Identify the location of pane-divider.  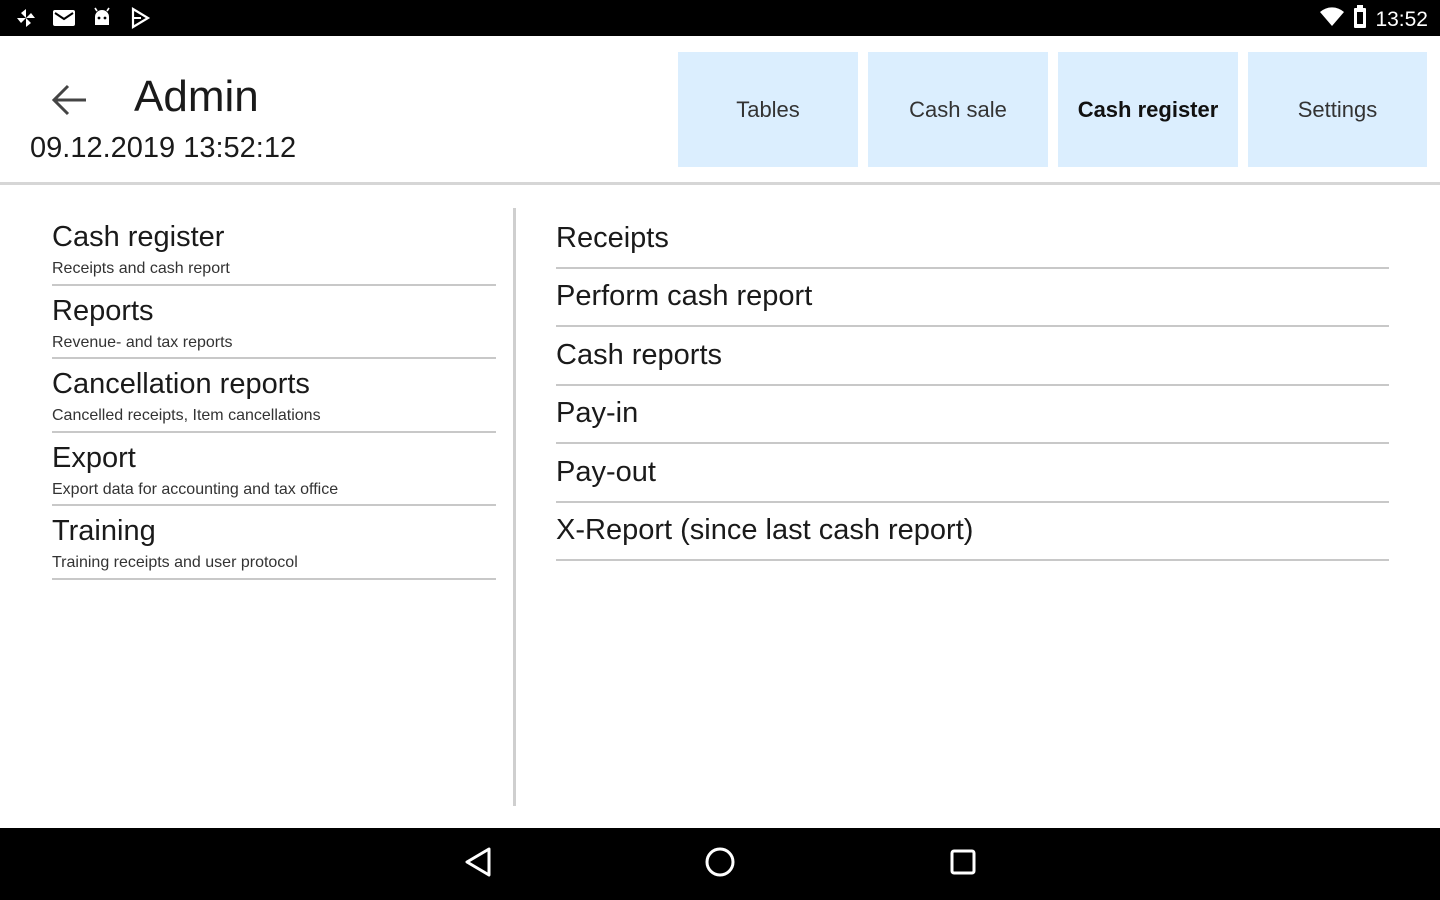
(514, 507).